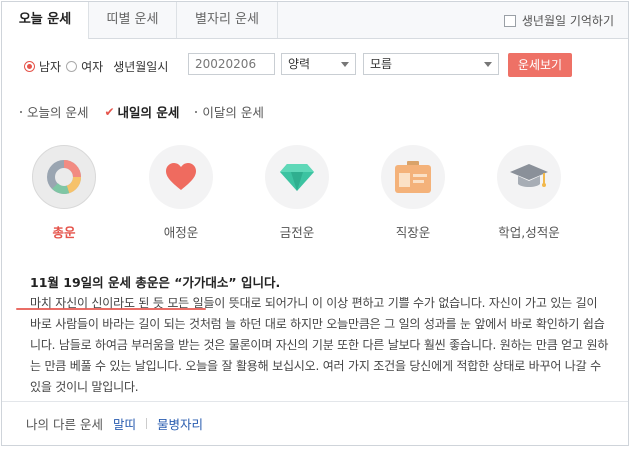  I want to click on birth-form: 남자 여자 생년월일시, so click(96, 66).